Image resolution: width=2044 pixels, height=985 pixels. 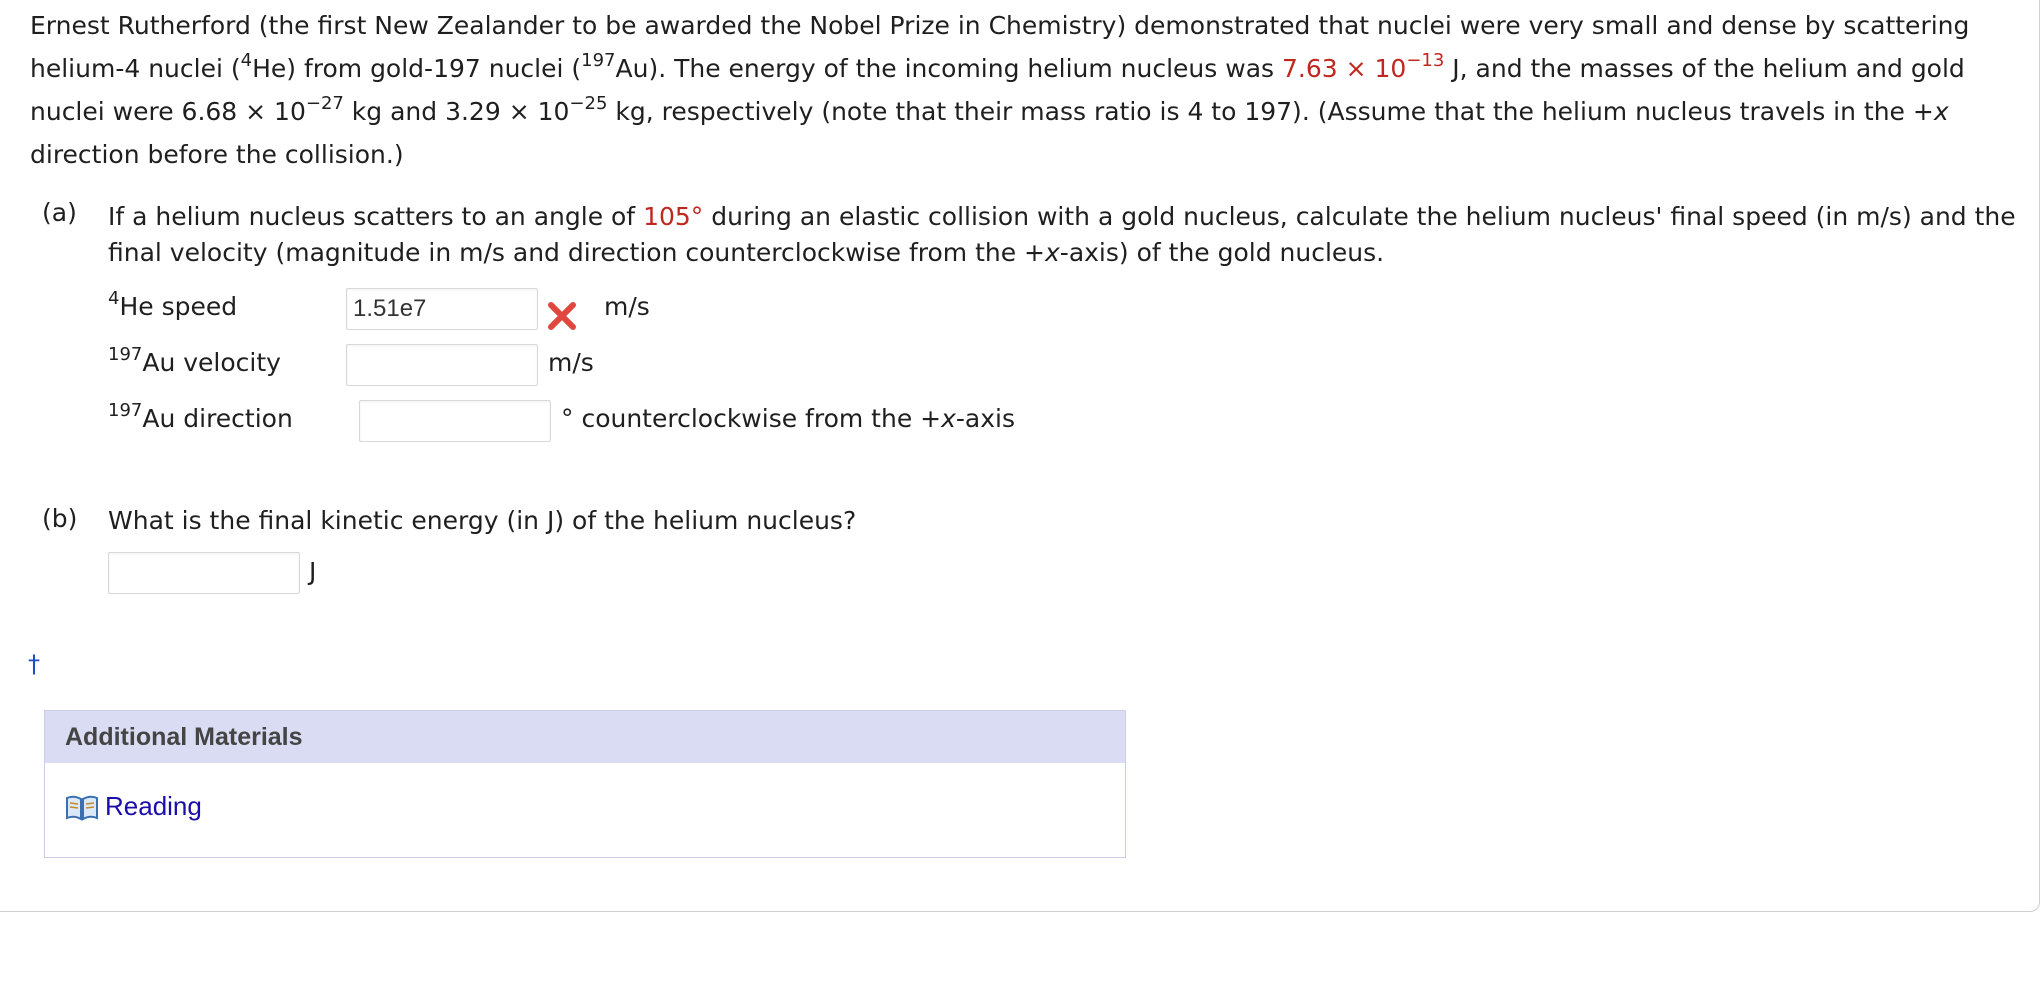 What do you see at coordinates (788, 418) in the screenshot?
I see `au-direction-unit: ° counterclockwise from the +x-axis` at bounding box center [788, 418].